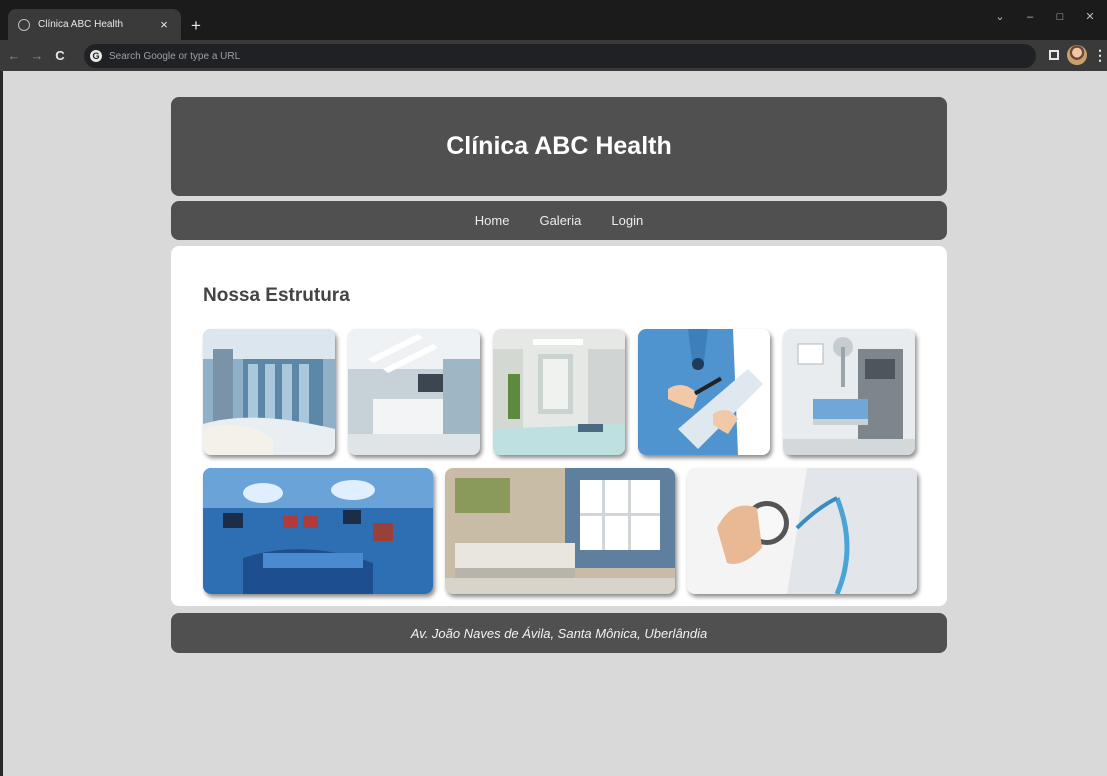 Image resolution: width=1107 pixels, height=776 pixels. I want to click on clinic-hallway-image, so click(559, 392).